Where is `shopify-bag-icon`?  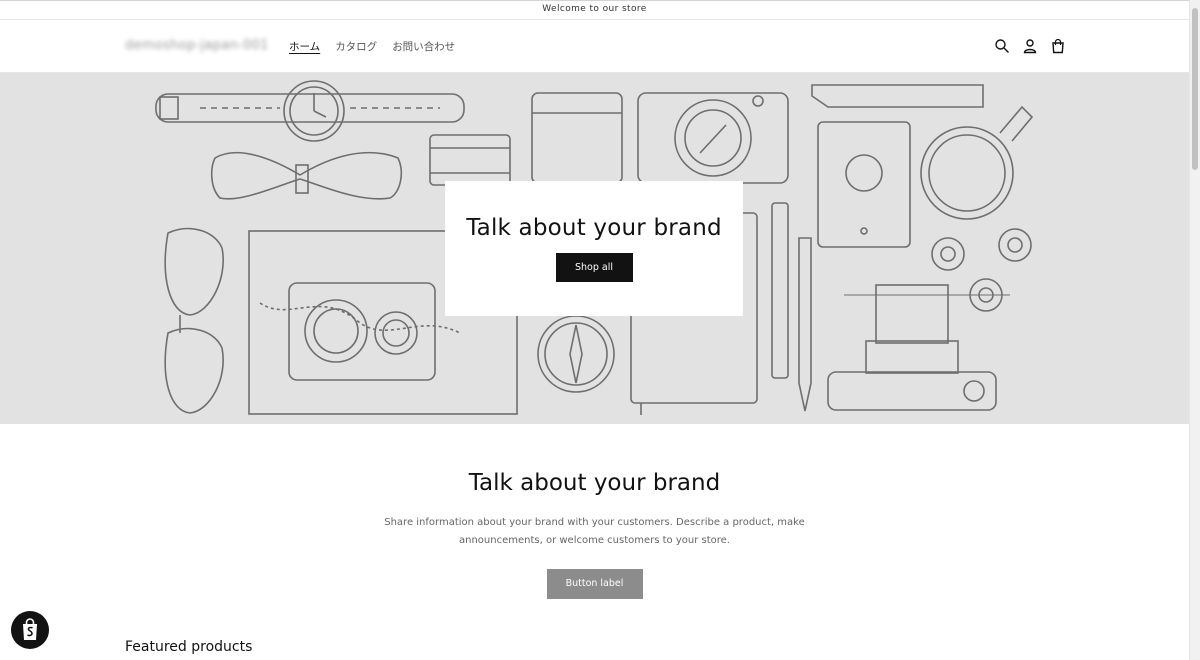 shopify-bag-icon is located at coordinates (30, 629).